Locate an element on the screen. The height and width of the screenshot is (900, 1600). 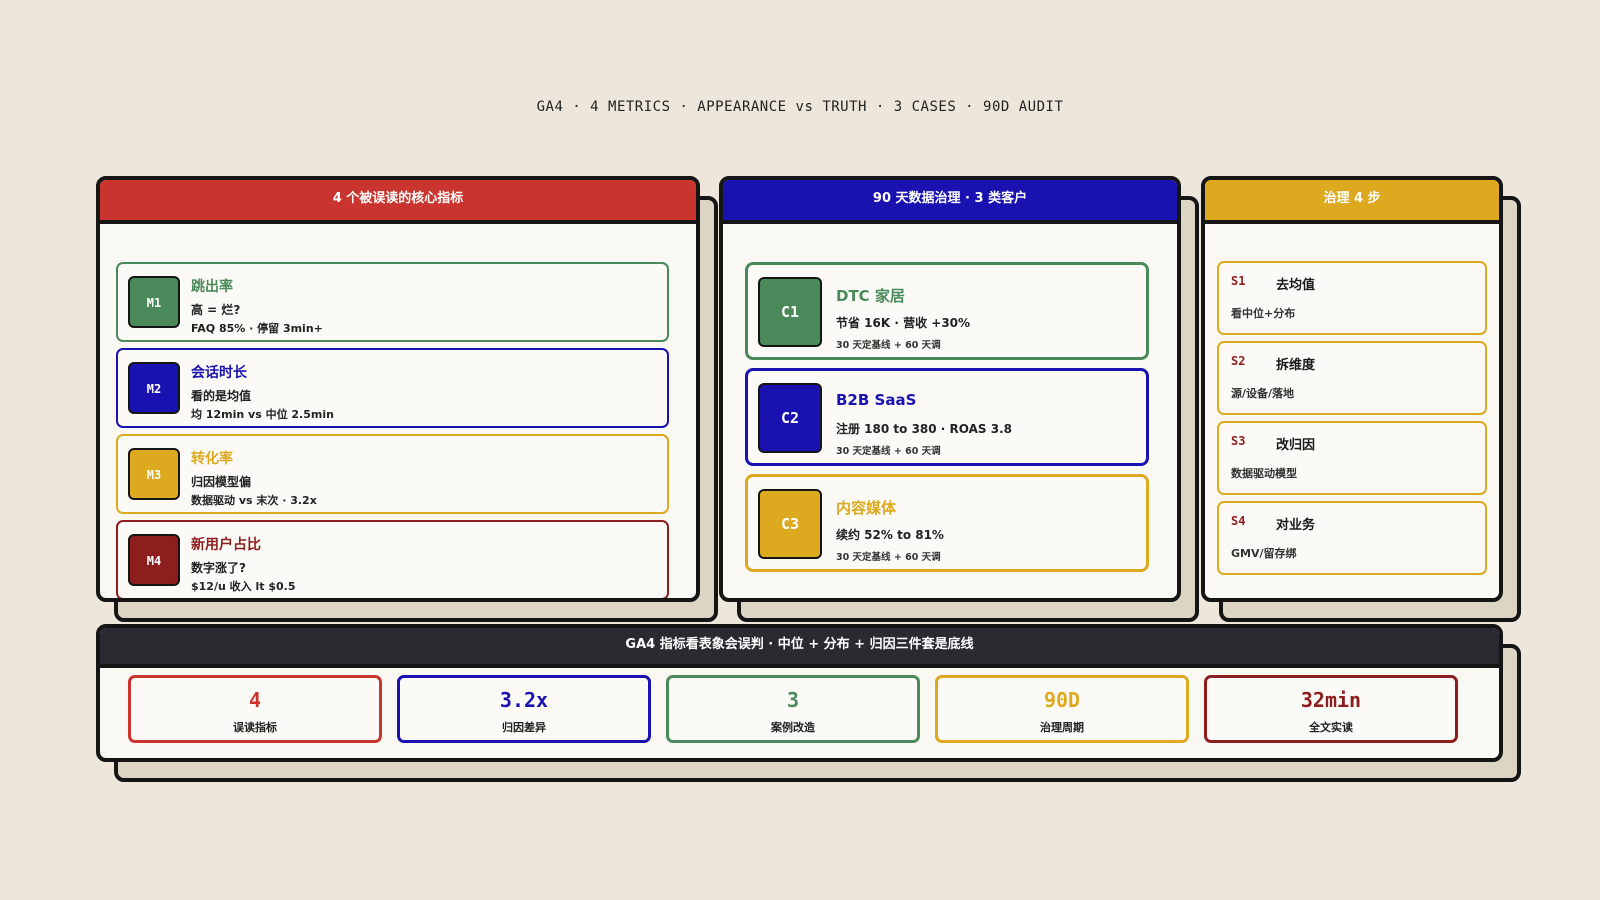
metric-note: FAQ 85% · 停留 3min+ is located at coordinates (257, 328).